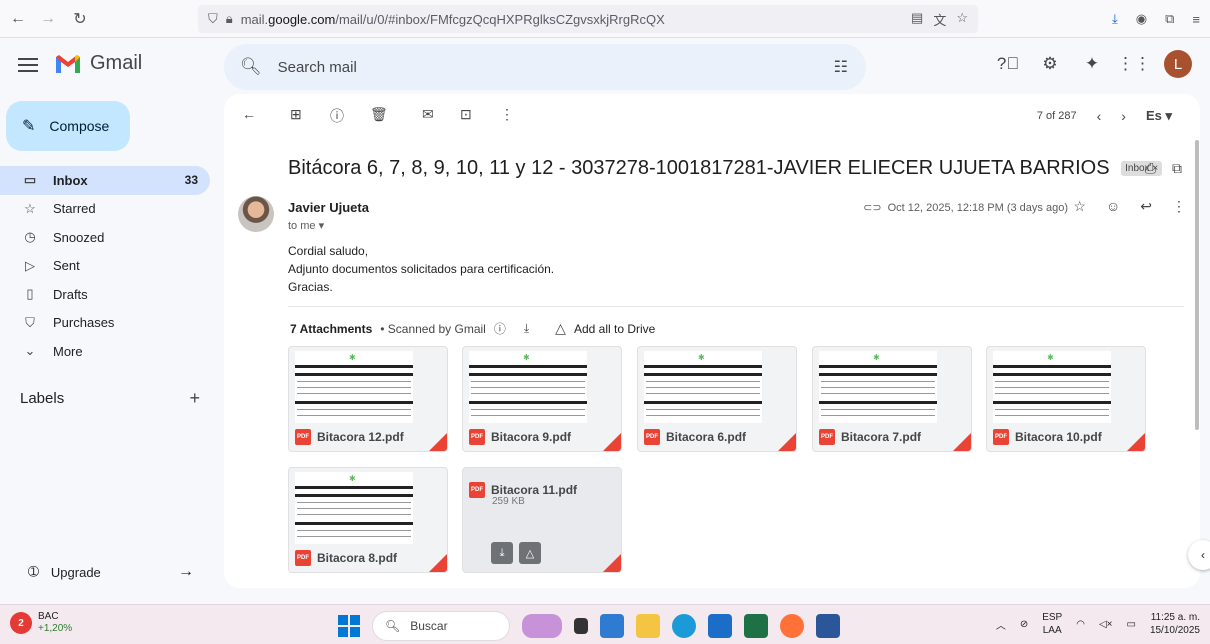 The height and width of the screenshot is (644, 1210). I want to click on upgrade-button: ➀ Upgrade →, so click(111, 571).